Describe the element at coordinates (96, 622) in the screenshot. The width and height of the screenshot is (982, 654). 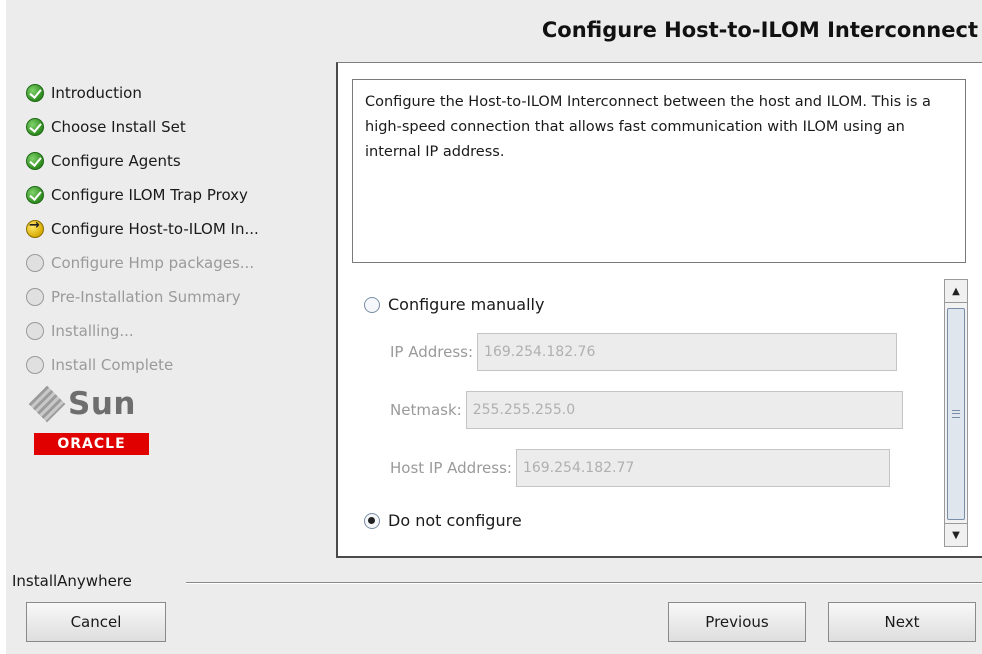
I see `cancel-button: Cancel` at that location.